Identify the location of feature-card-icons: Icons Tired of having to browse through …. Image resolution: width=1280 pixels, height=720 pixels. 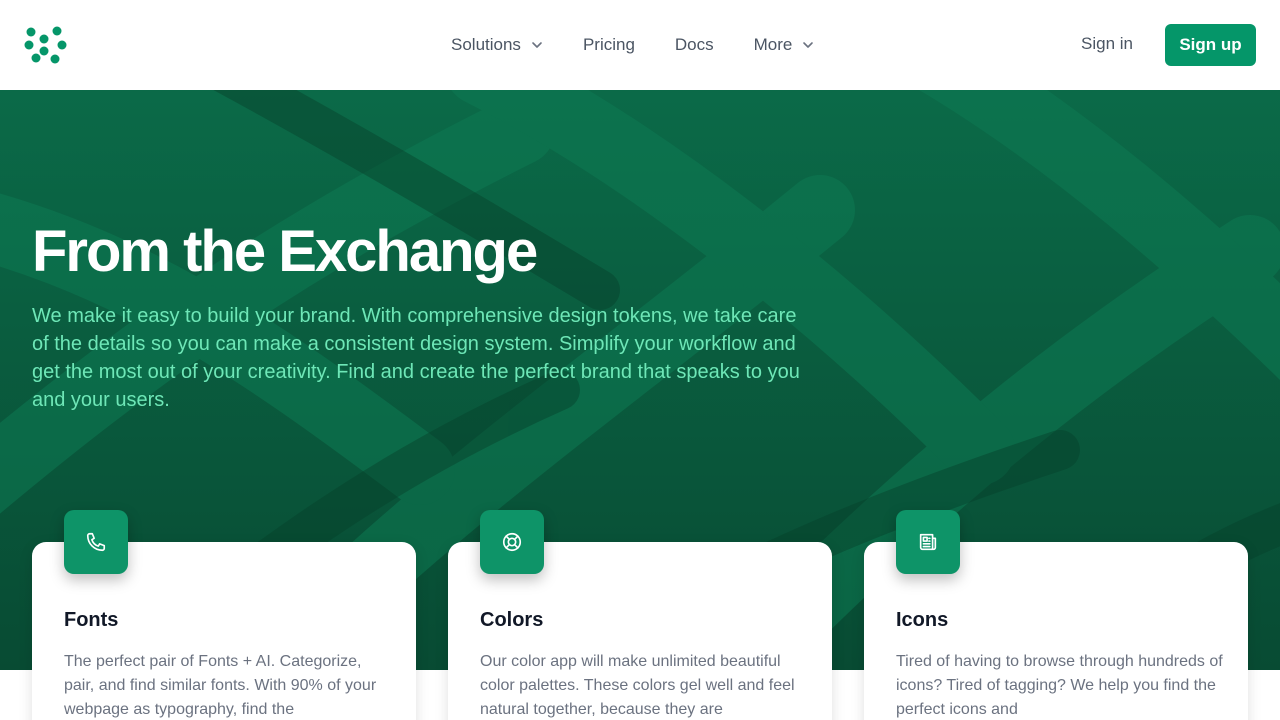
(1056, 615).